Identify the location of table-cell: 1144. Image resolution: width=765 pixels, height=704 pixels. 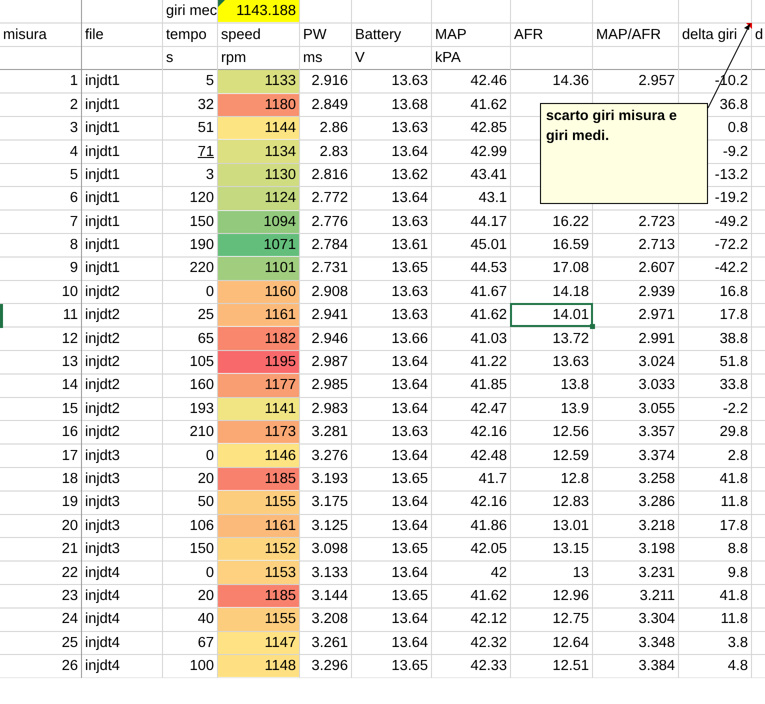
(258, 128).